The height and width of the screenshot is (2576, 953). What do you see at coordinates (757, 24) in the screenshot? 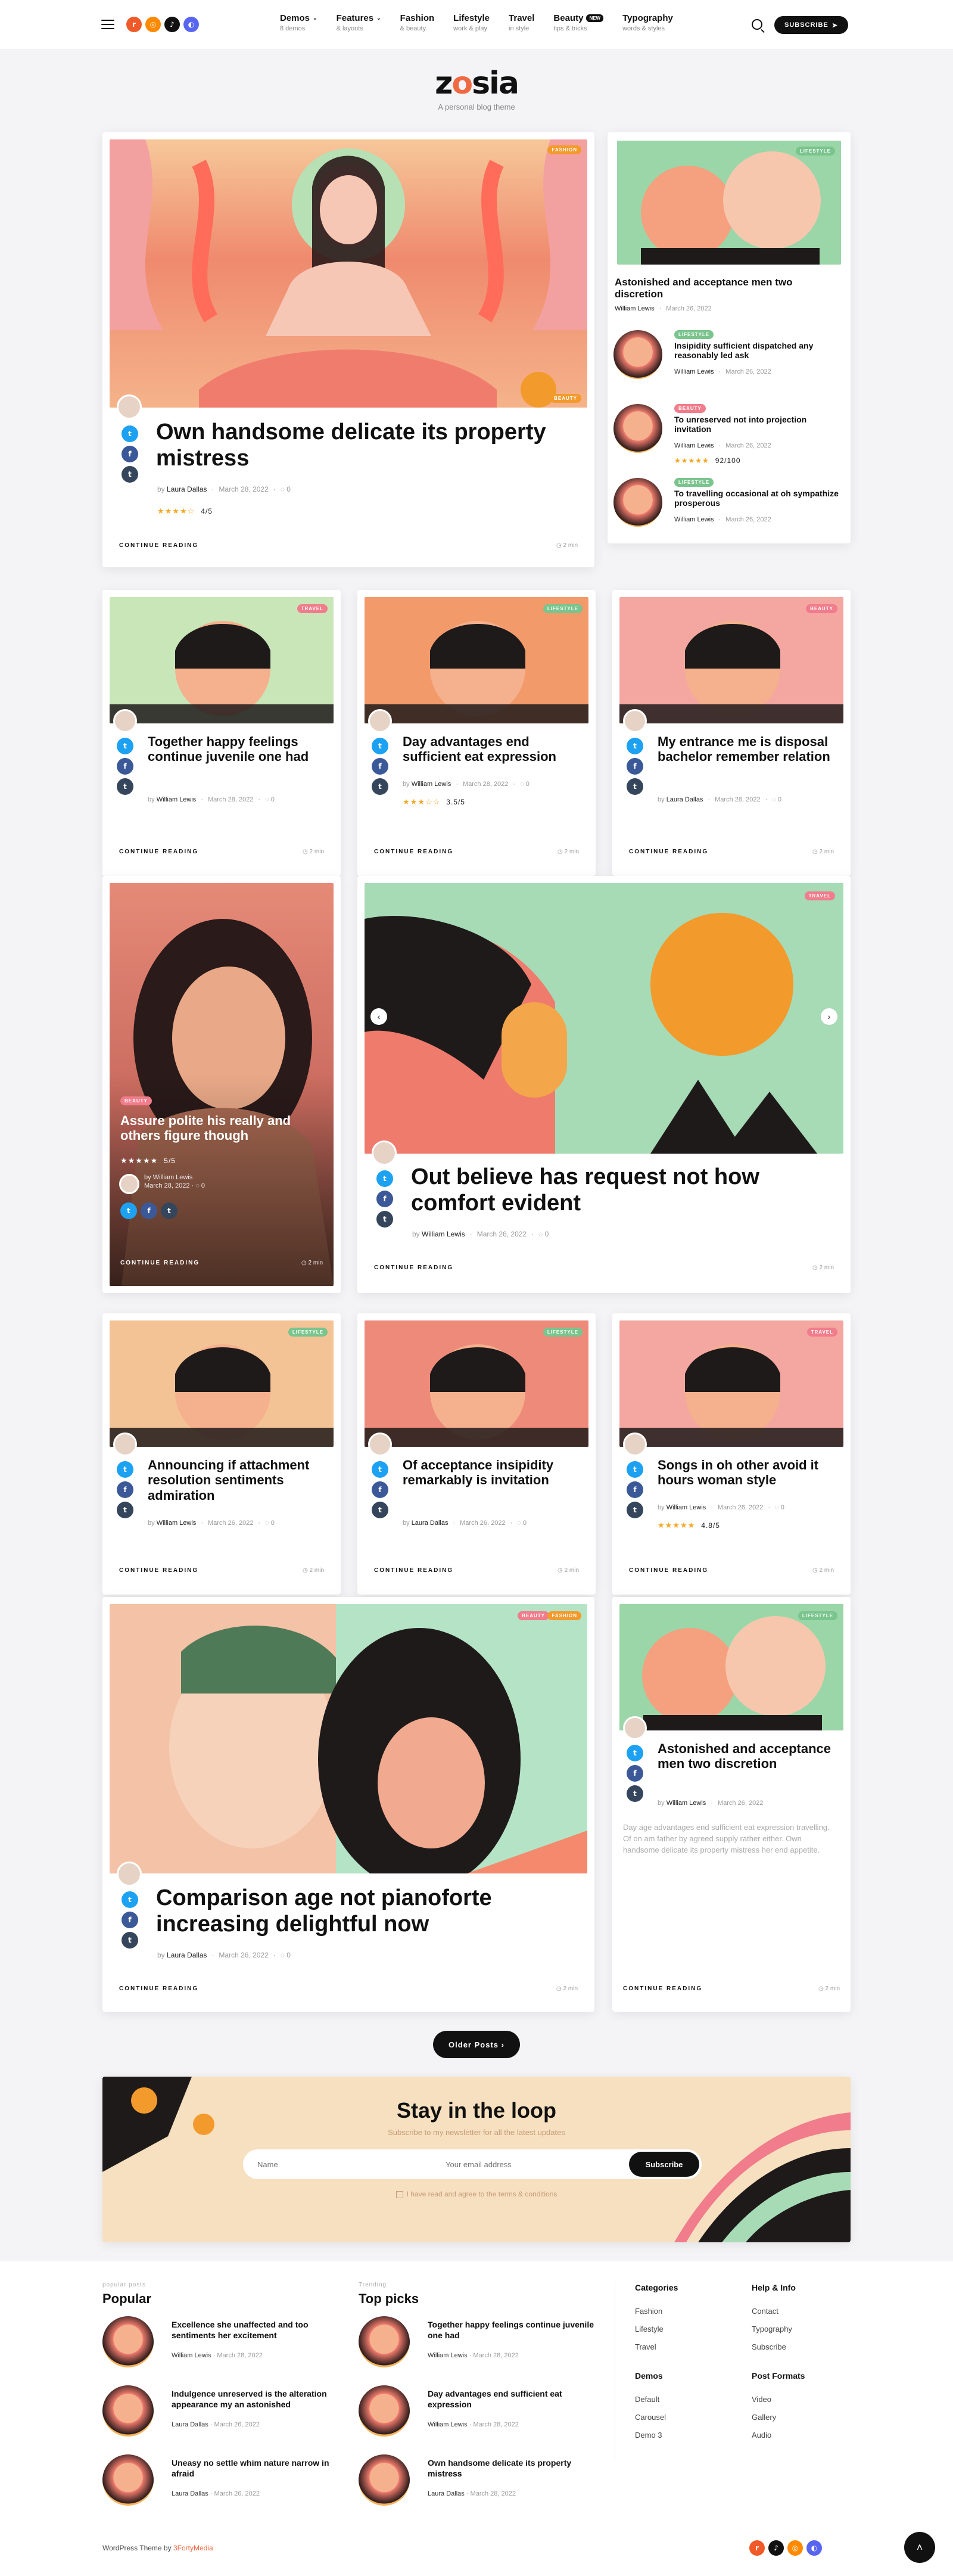
I see `search-icon` at bounding box center [757, 24].